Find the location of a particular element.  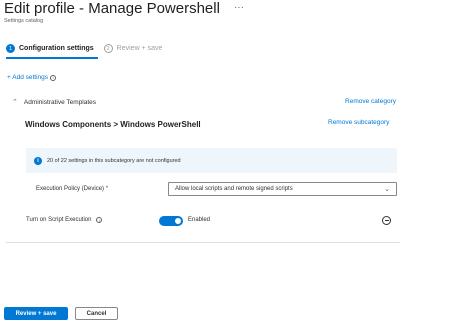

required-marker: * is located at coordinates (107, 189).